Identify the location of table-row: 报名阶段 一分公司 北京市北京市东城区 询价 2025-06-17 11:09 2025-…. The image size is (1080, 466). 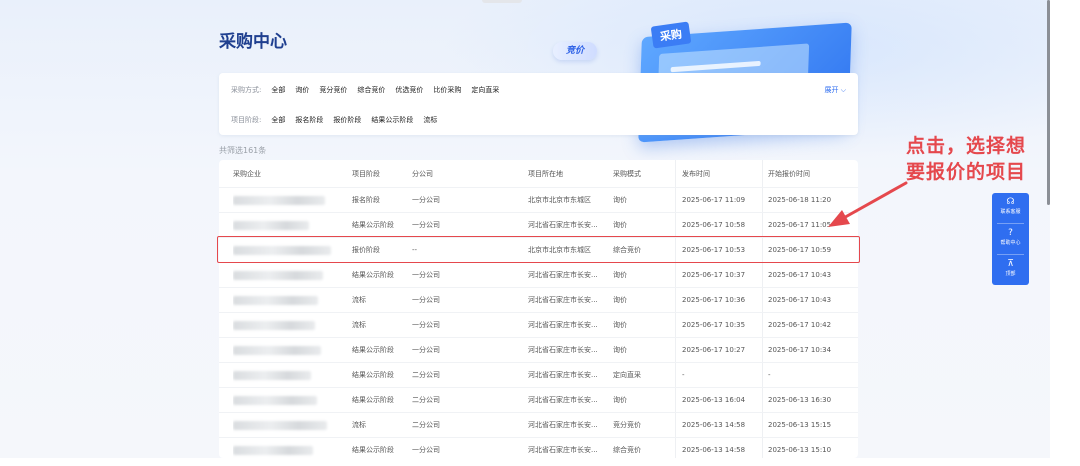
(538, 199).